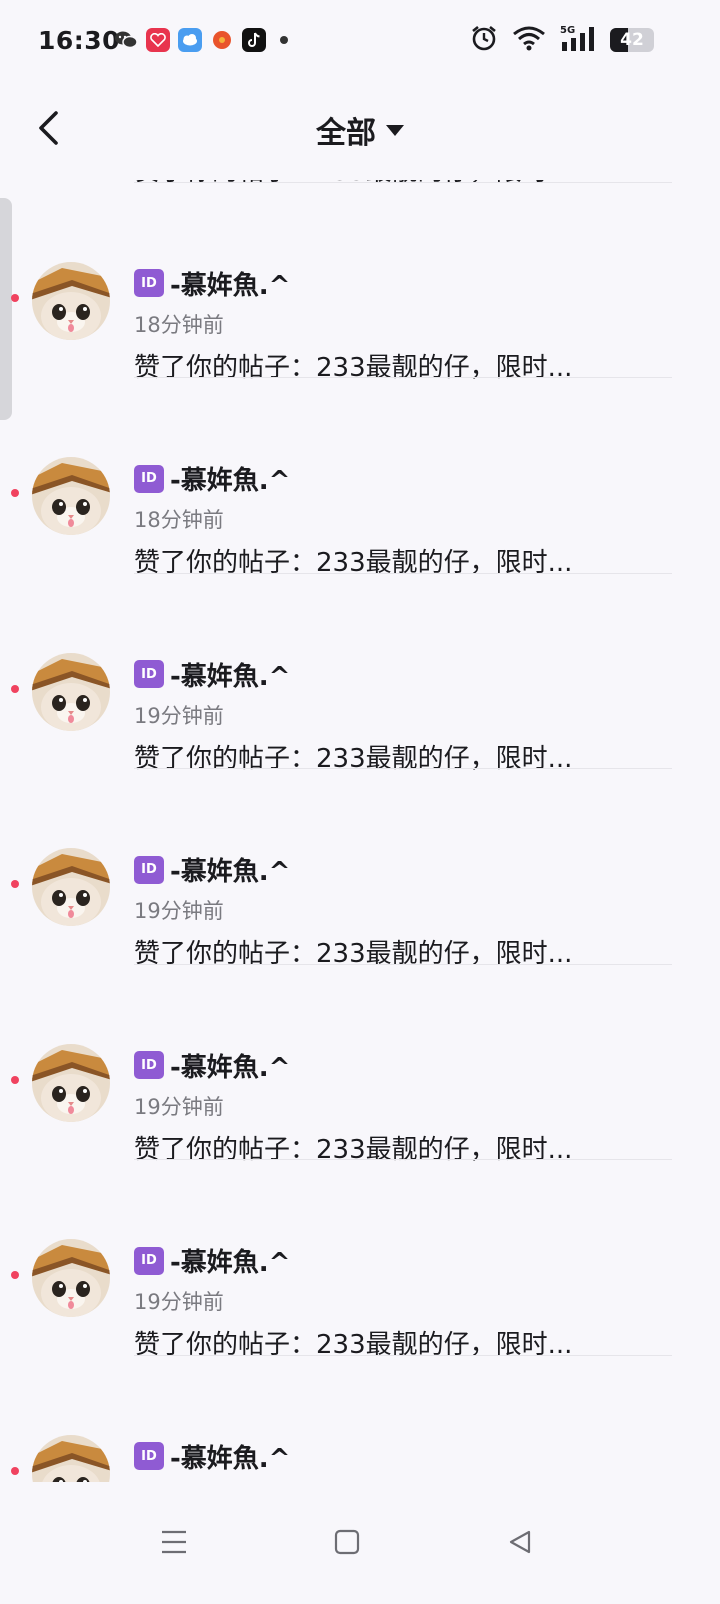 This screenshot has width=720, height=1604. I want to click on status-time: 16:30, so click(79, 40).